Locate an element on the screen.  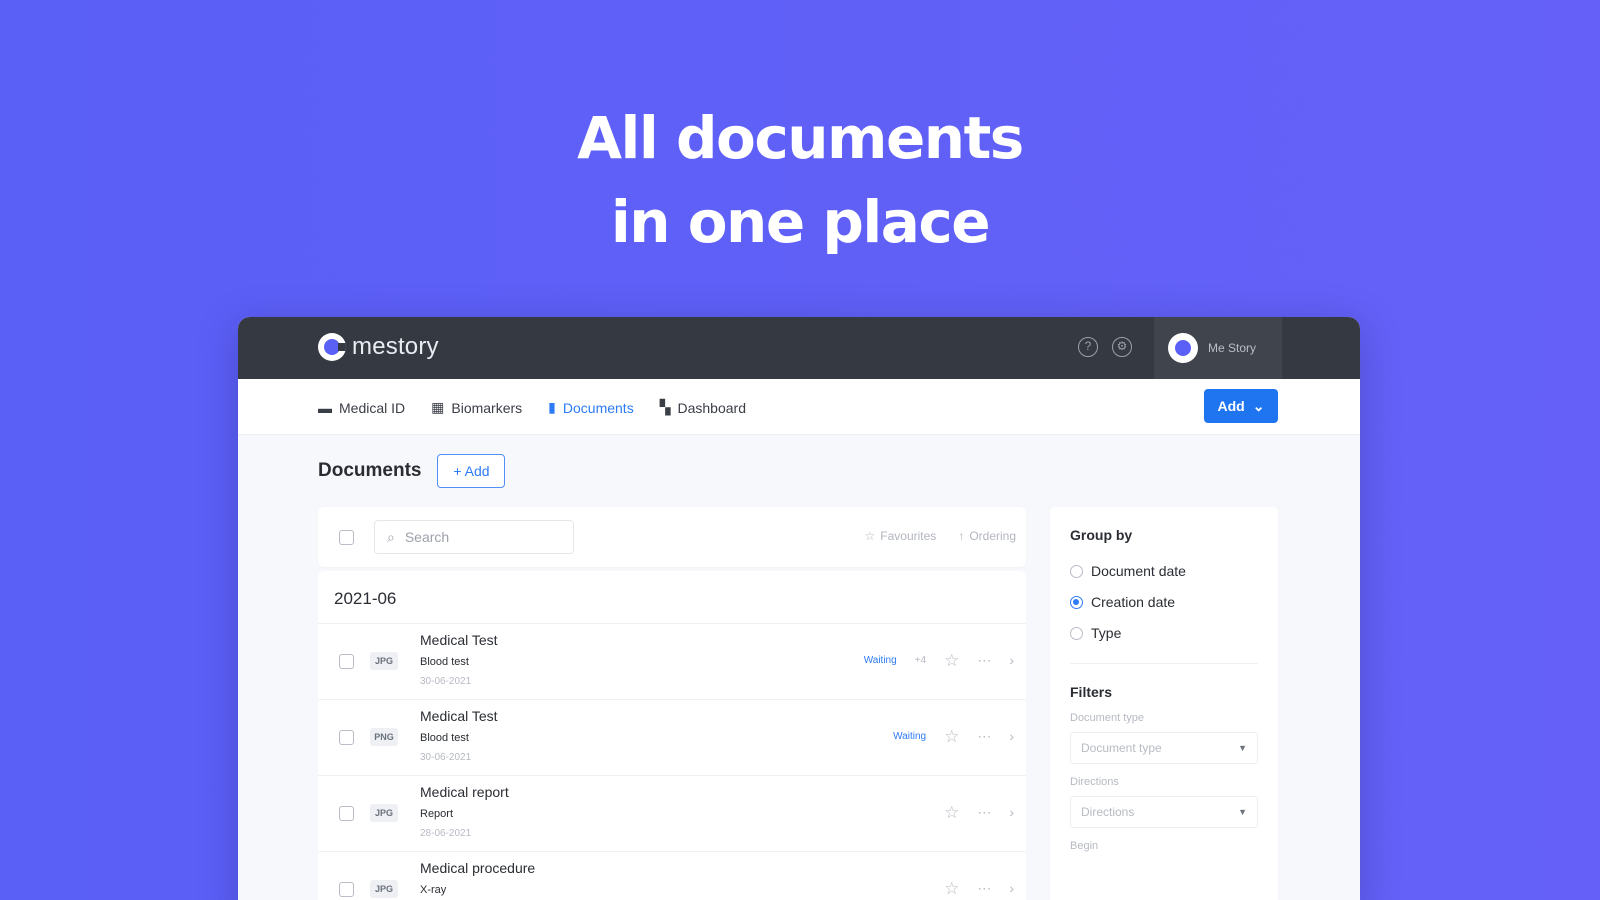
add-button-label: Add is located at coordinates (1231, 406).